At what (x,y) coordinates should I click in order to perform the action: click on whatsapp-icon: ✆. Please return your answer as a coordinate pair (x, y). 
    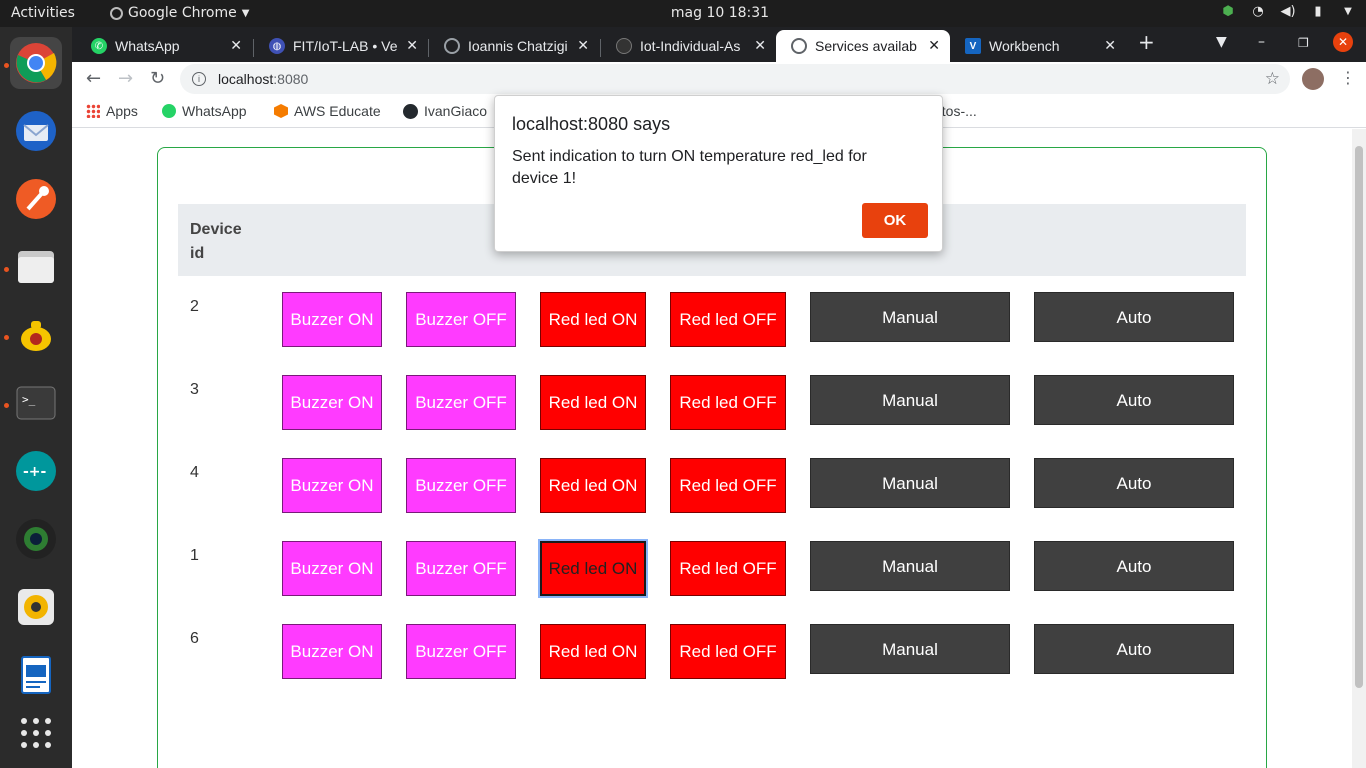
    Looking at the image, I should click on (99, 46).